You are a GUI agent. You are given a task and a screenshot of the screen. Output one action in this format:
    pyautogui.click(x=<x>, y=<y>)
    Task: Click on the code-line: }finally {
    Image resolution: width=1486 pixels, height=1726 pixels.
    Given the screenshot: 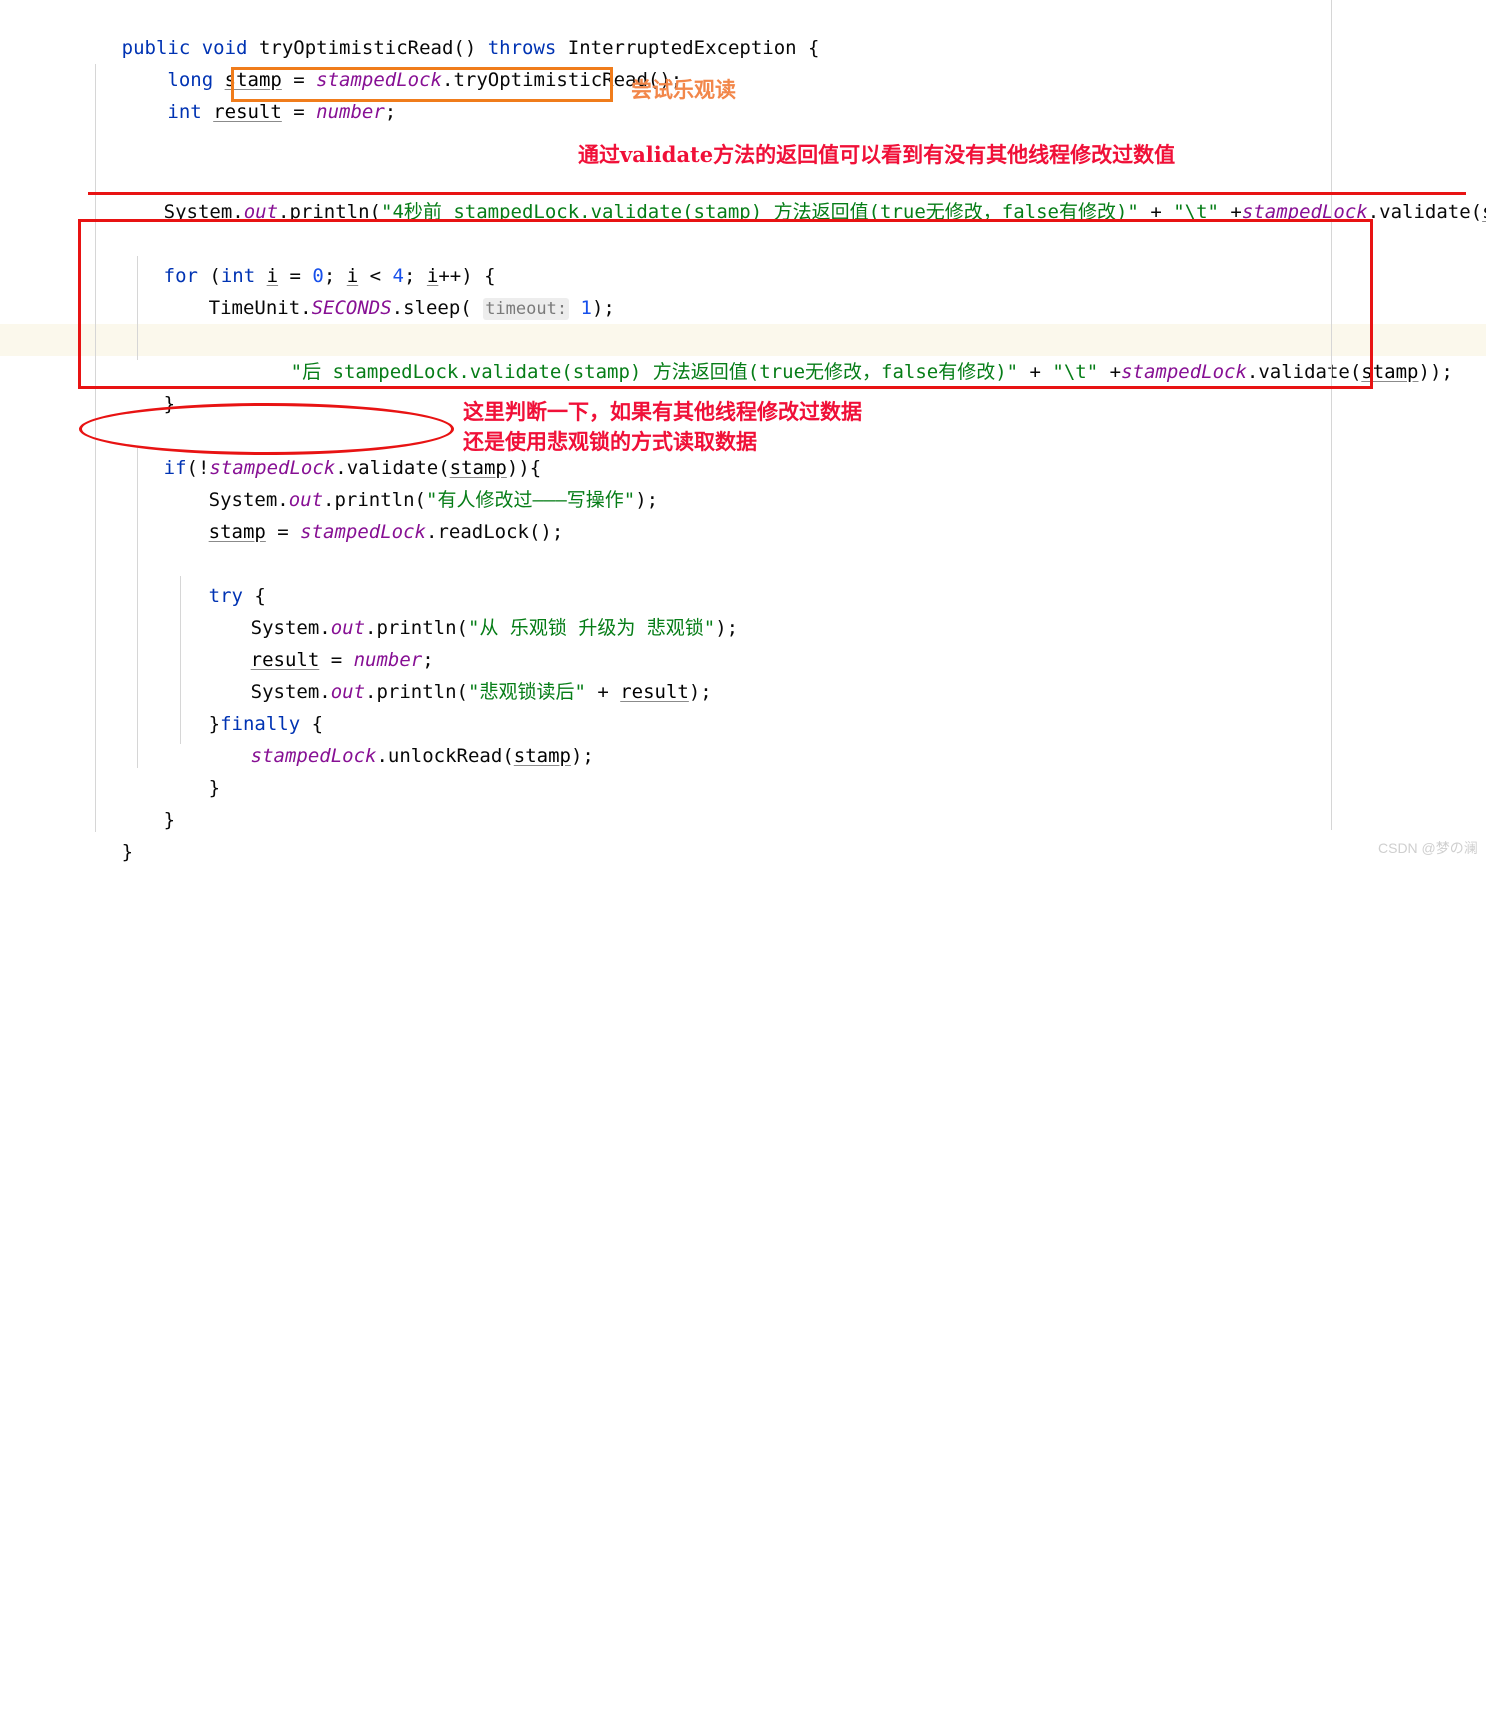 What is the action you would take?
    pyautogui.click(x=743, y=705)
    